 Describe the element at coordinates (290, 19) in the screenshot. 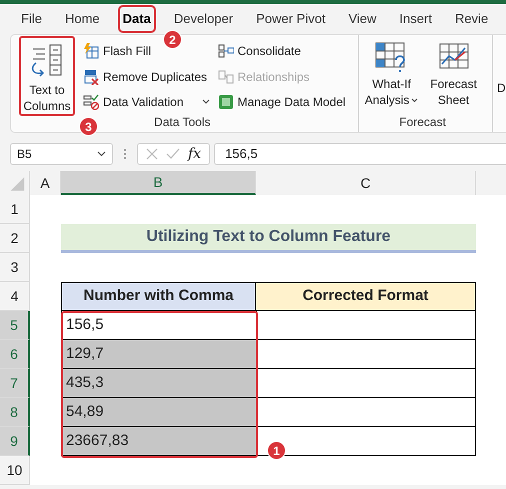

I see `ribbon-tab: Power Pivot` at that location.